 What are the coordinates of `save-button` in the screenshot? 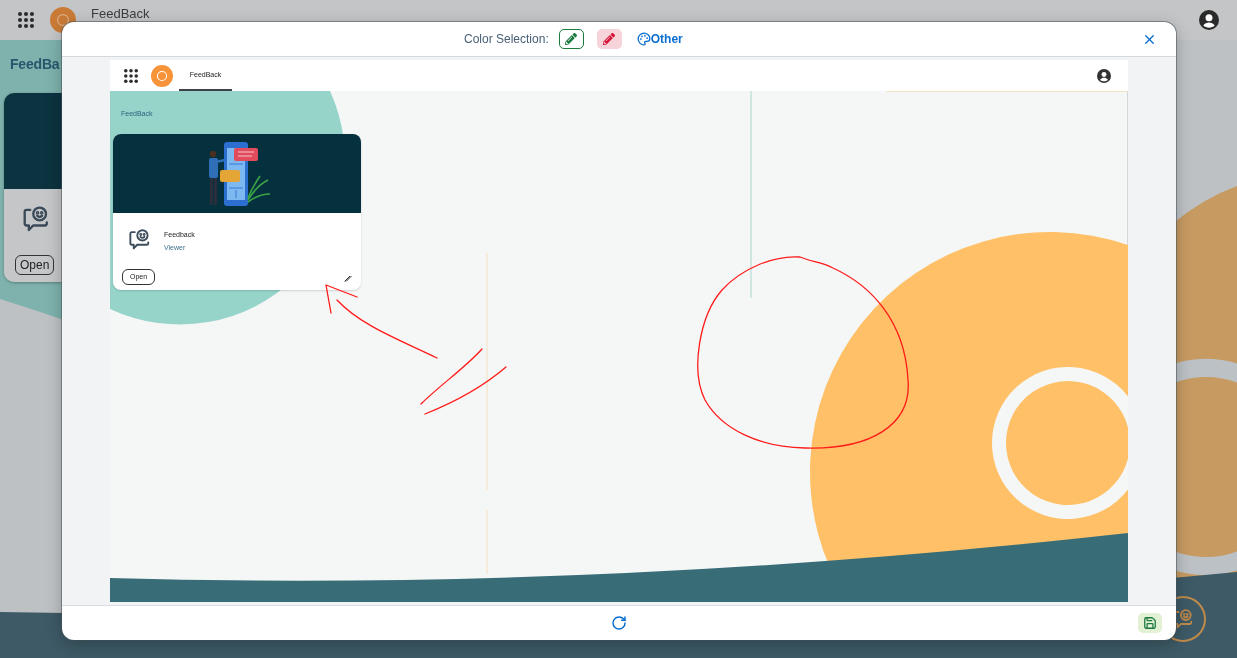 It's located at (1150, 623).